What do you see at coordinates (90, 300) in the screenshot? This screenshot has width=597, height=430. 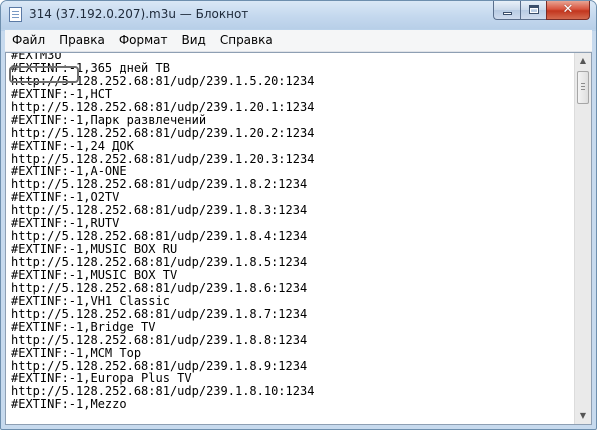 I see `text-line: #EXTINF:-1,VH1 Classic` at bounding box center [90, 300].